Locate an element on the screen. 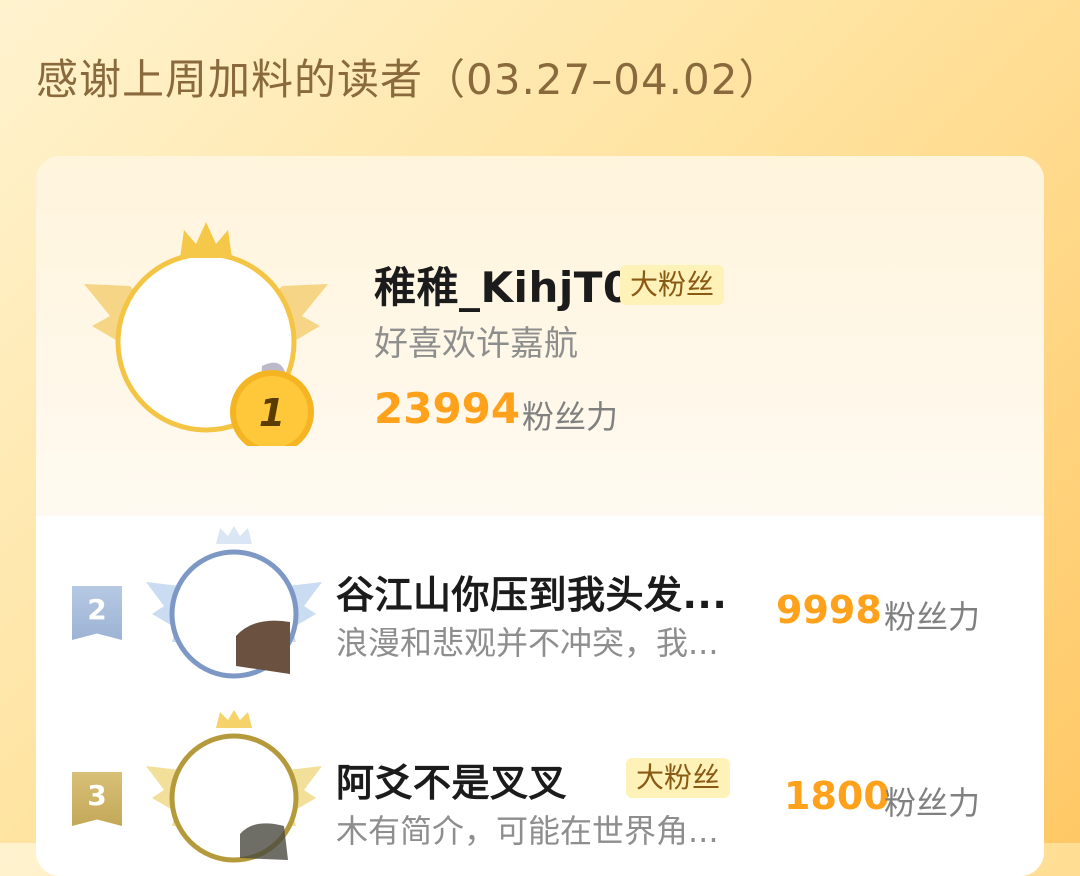 This screenshot has width=1080, height=876. reader-name-3: 阿爻不是叉叉 is located at coordinates (451, 779).